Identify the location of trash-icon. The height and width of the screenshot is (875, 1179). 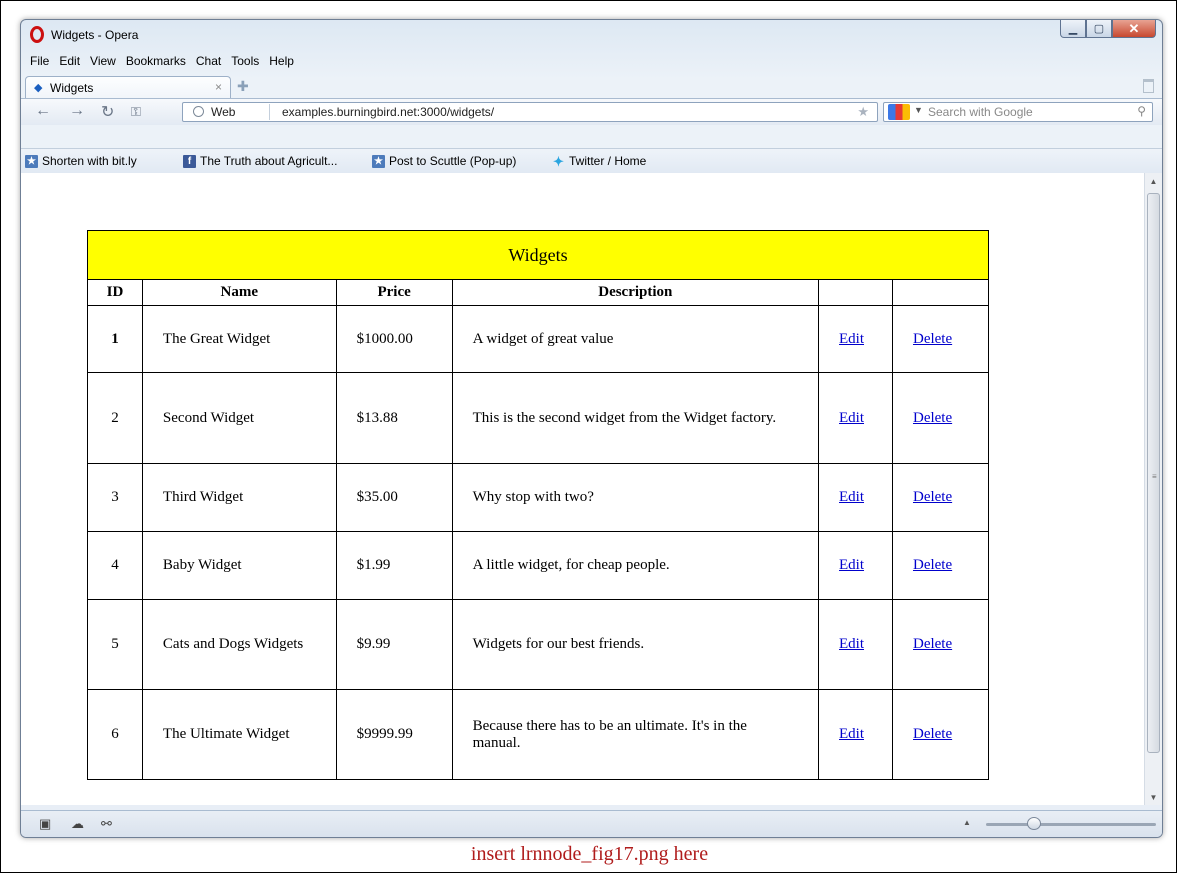
(1148, 86).